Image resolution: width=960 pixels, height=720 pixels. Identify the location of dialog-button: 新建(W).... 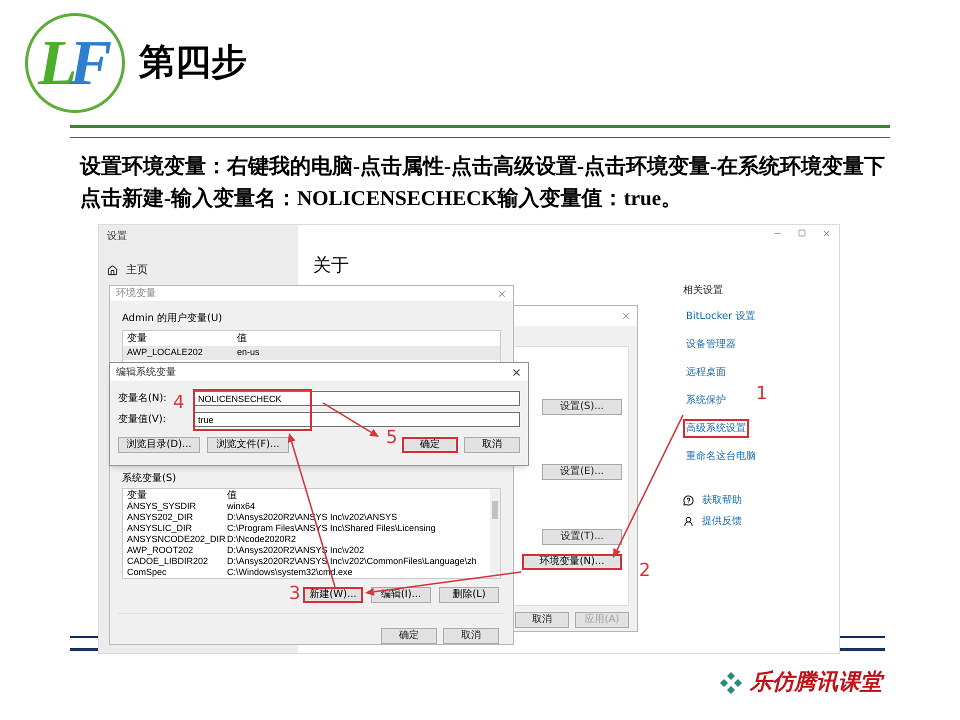
(333, 595).